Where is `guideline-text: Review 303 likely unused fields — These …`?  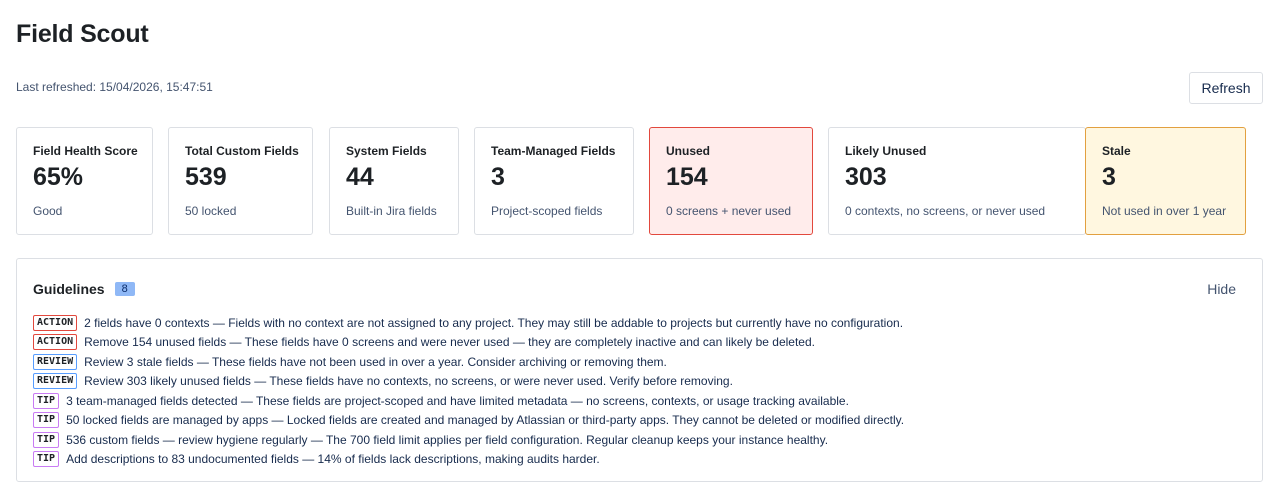 guideline-text: Review 303 likely unused fields — These … is located at coordinates (408, 381).